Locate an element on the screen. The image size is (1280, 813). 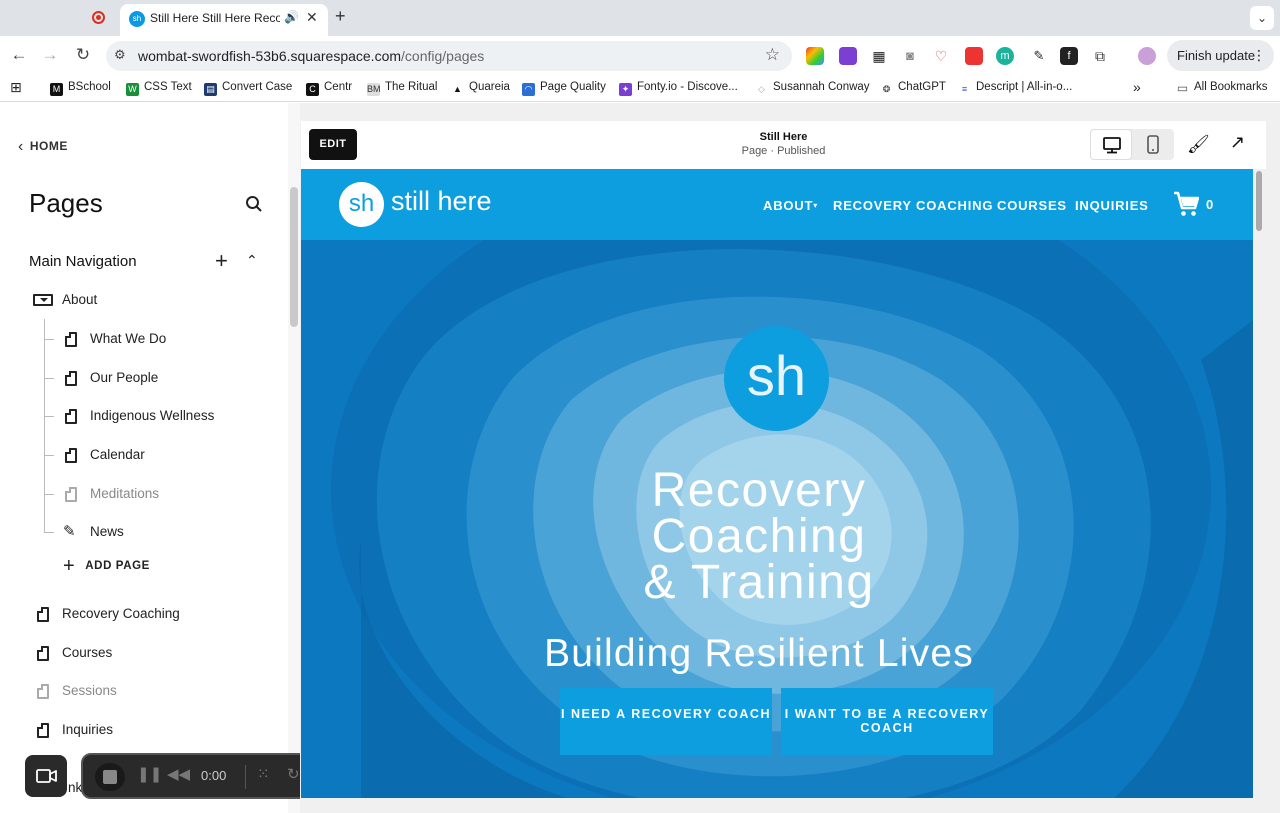
nav-item-meditations: Meditations is located at coordinates (124, 493).